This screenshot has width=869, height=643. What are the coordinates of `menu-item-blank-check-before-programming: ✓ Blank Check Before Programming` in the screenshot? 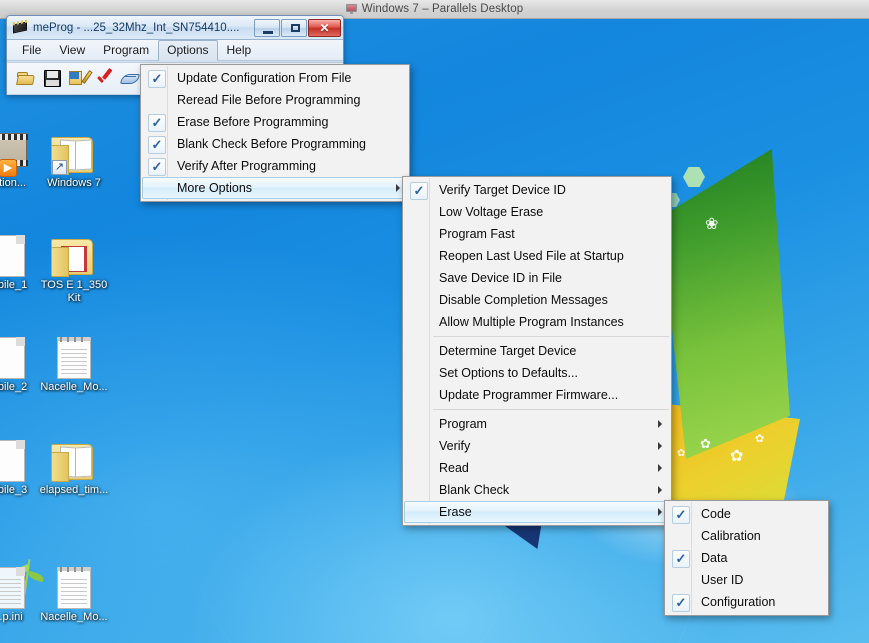 It's located at (275, 144).